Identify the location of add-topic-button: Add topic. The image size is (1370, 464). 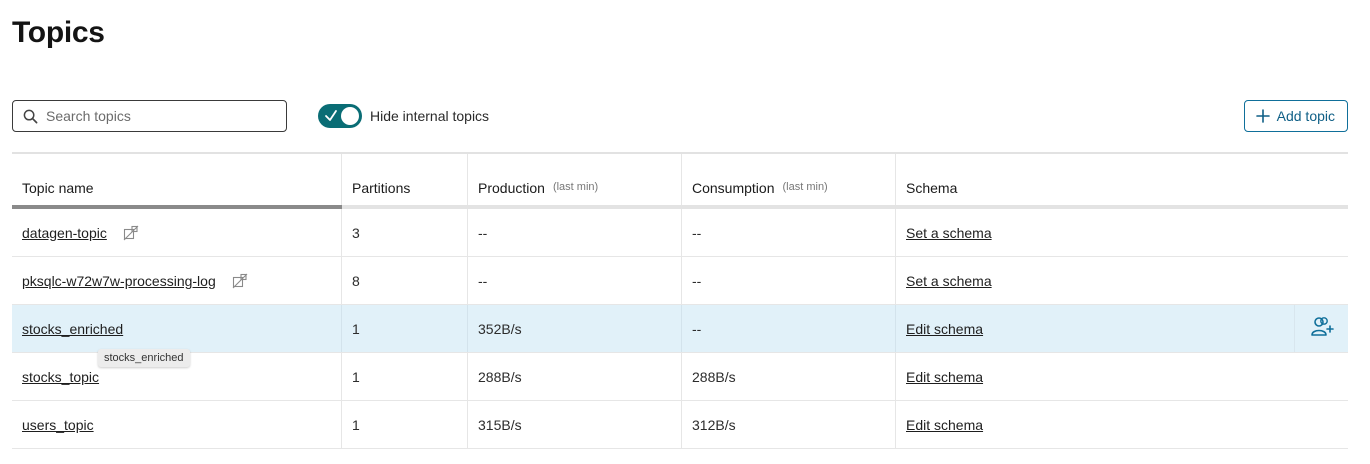
(1295, 116).